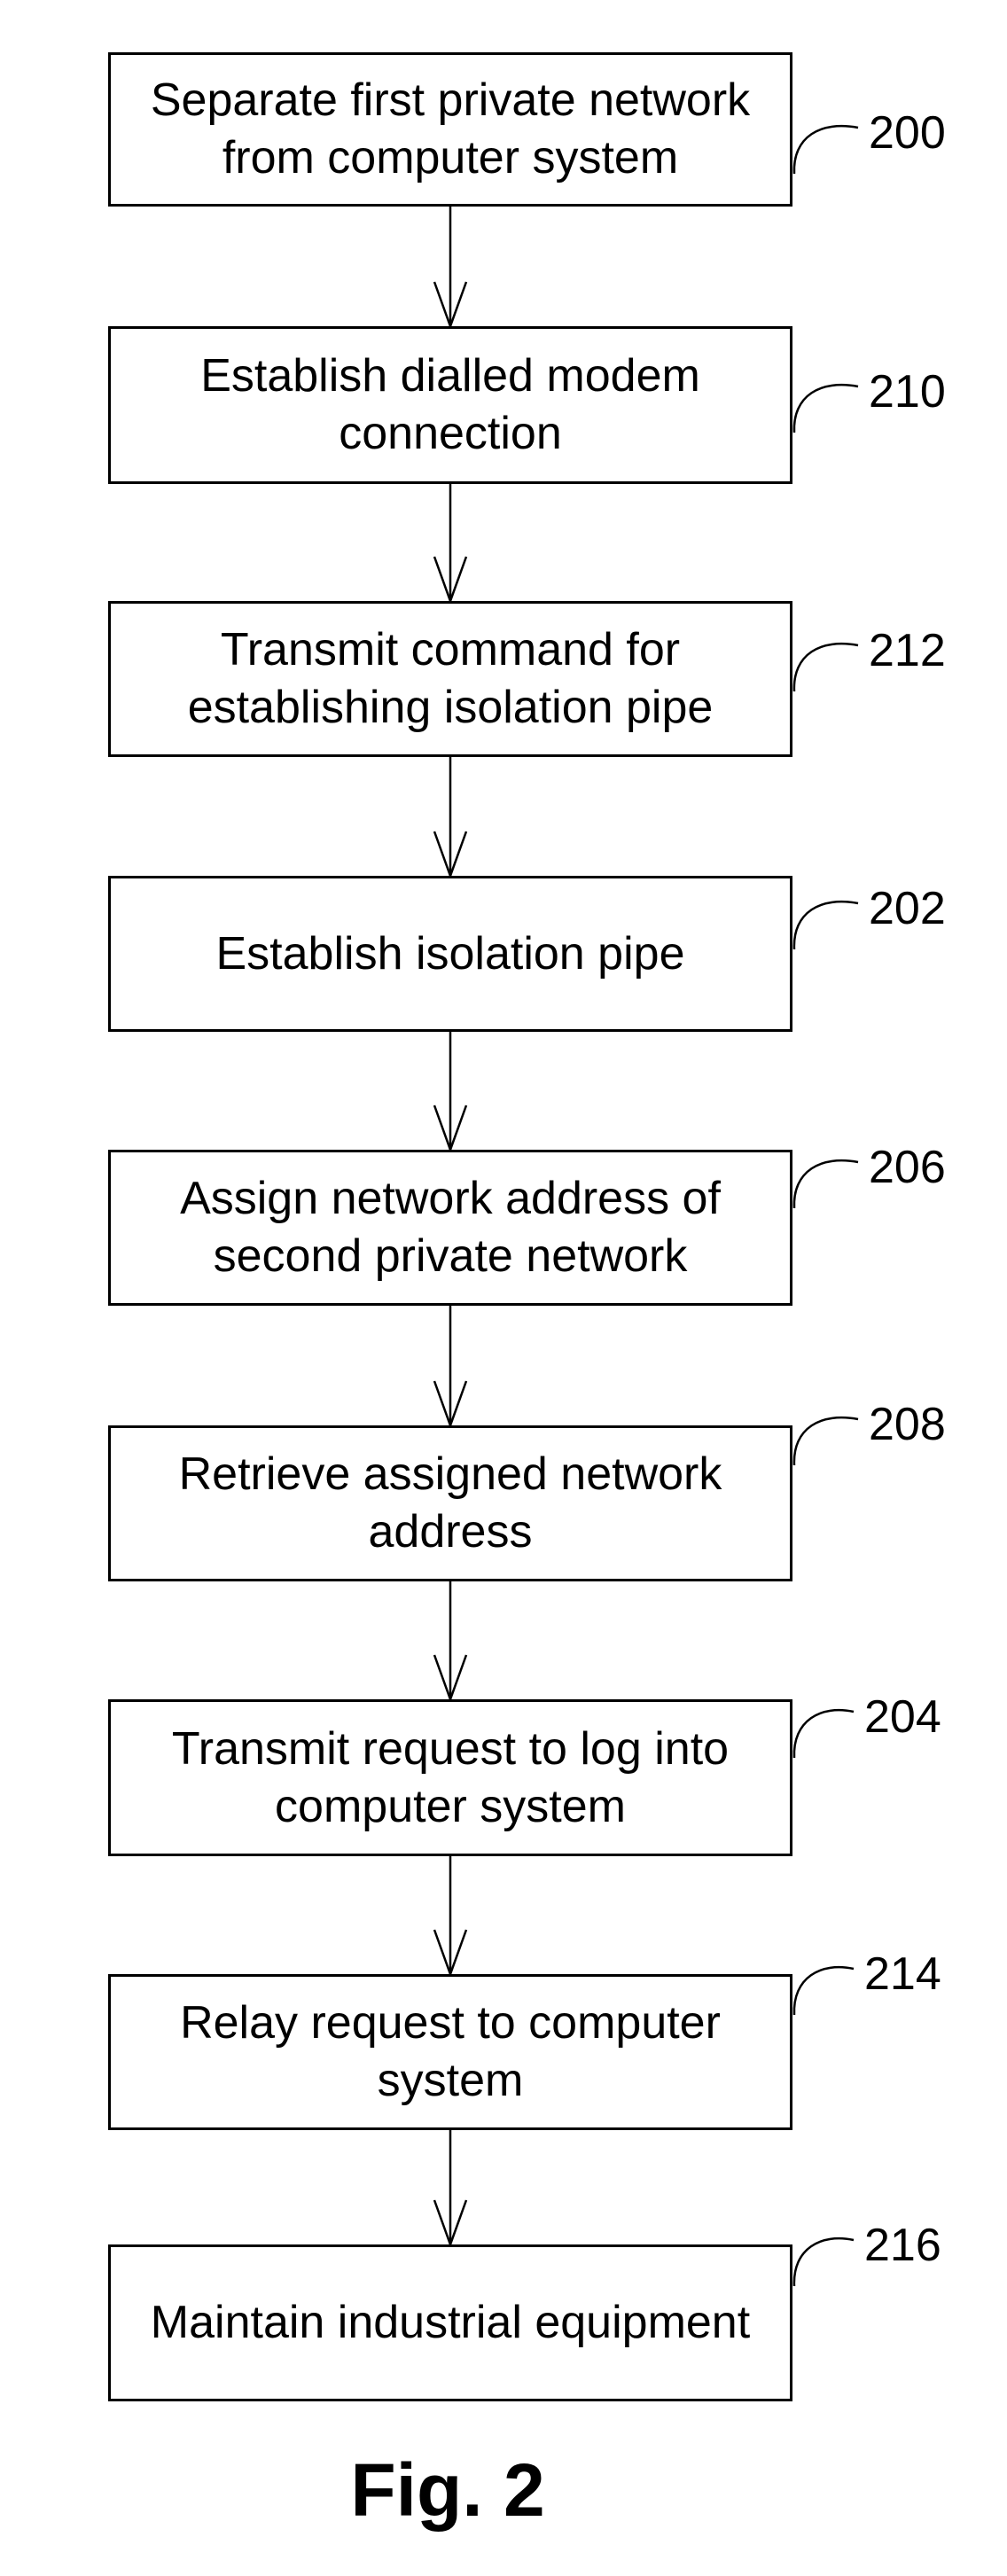 This screenshot has height=2576, width=1007. I want to click on step-text: Retrieve assigned network address, so click(450, 1502).